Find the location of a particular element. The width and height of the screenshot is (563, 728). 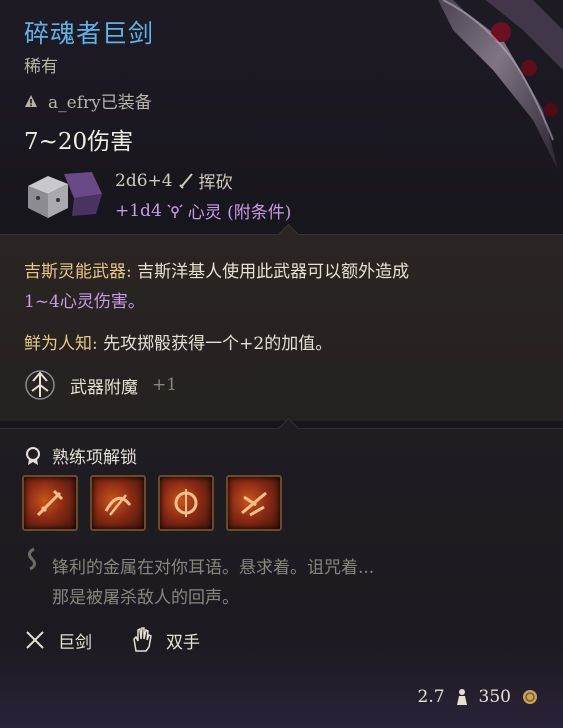

psychic-icon is located at coordinates (175, 210).